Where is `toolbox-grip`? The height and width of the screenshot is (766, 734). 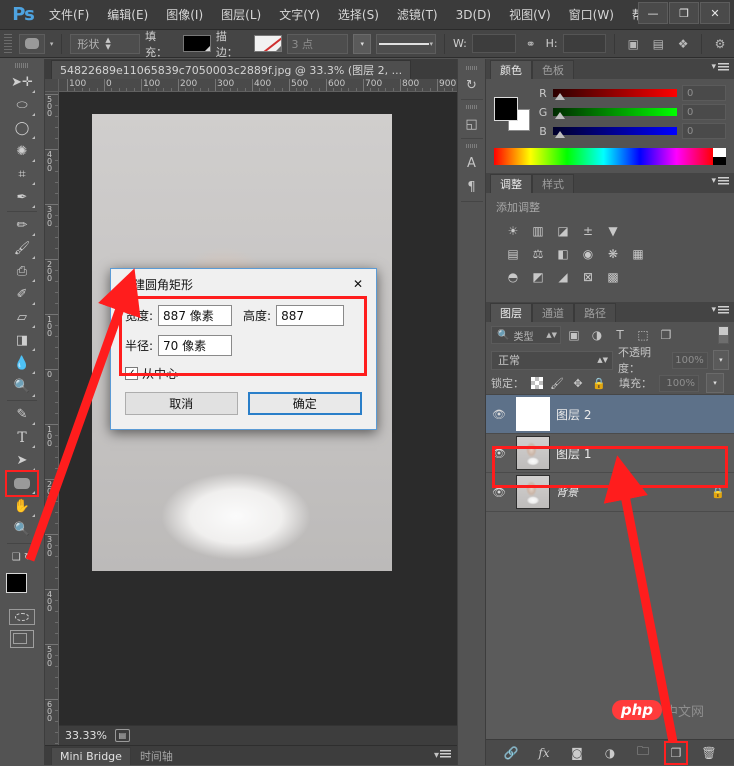 toolbox-grip is located at coordinates (22, 65).